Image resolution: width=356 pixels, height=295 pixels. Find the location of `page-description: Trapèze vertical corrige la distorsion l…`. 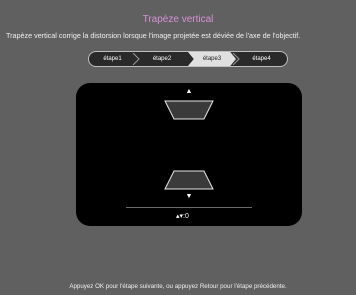

page-description: Trapèze vertical corrige la distorsion l… is located at coordinates (153, 35).